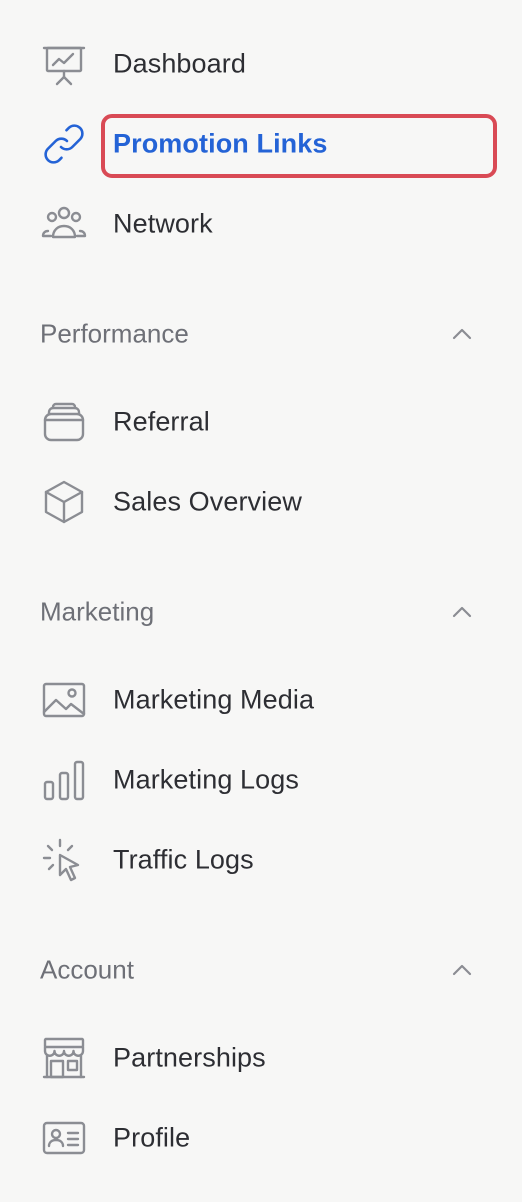  Describe the element at coordinates (161, 421) in the screenshot. I see `sidebar-item-label: Referral` at that location.